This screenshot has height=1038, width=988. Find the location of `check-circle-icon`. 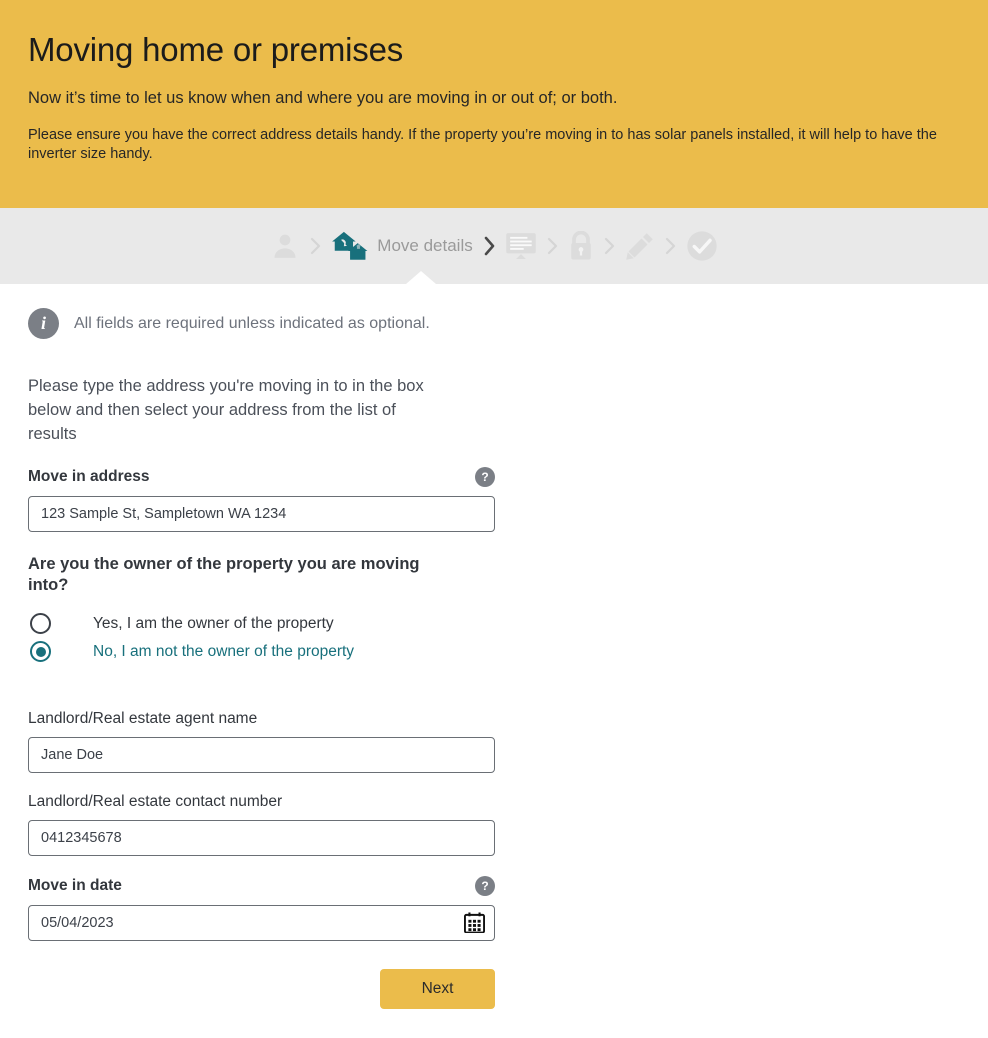

check-circle-icon is located at coordinates (702, 246).